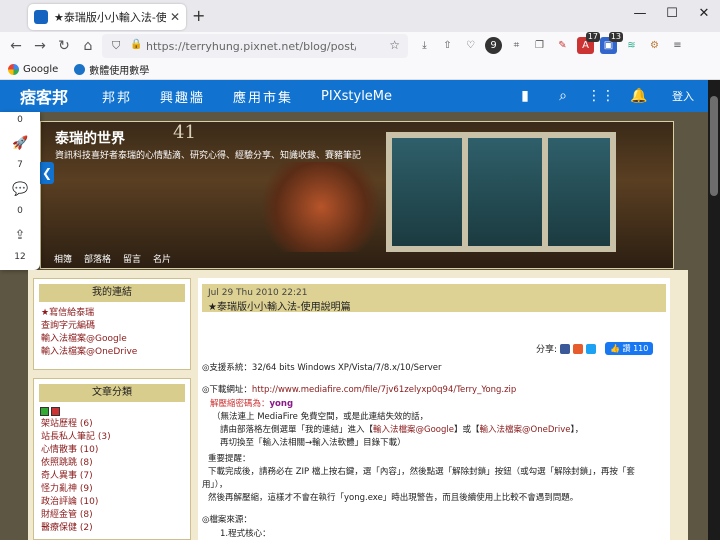  Describe the element at coordinates (394, 45) in the screenshot. I see `bookmark-star-icon: ☆` at that location.